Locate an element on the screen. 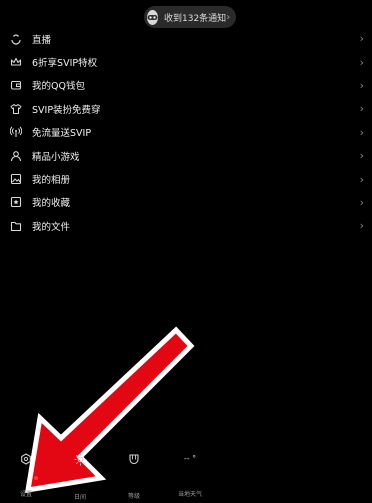  tab-label: 日间 is located at coordinates (79, 497).